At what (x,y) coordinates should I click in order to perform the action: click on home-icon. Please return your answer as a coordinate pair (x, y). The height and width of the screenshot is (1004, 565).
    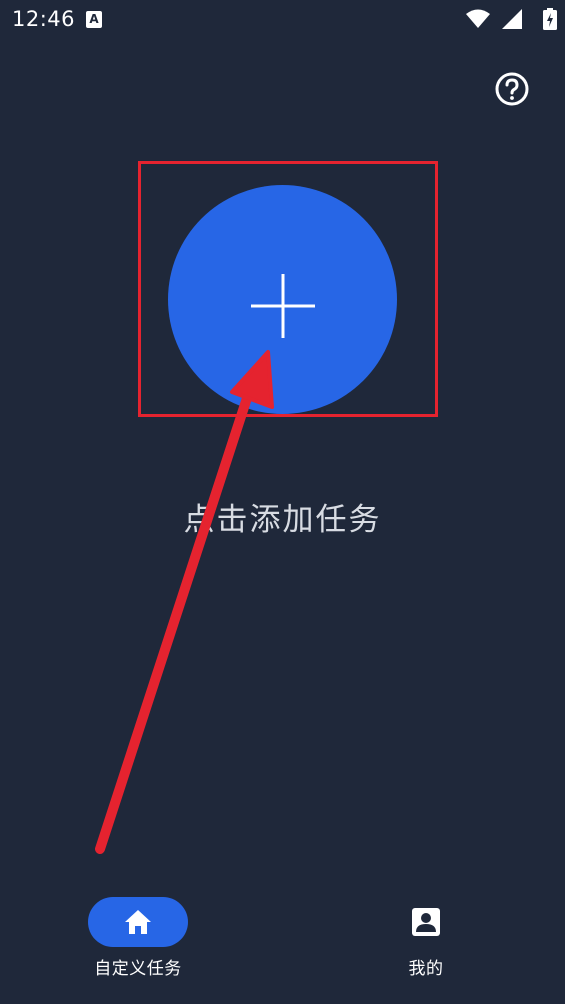
    Looking at the image, I should click on (138, 922).